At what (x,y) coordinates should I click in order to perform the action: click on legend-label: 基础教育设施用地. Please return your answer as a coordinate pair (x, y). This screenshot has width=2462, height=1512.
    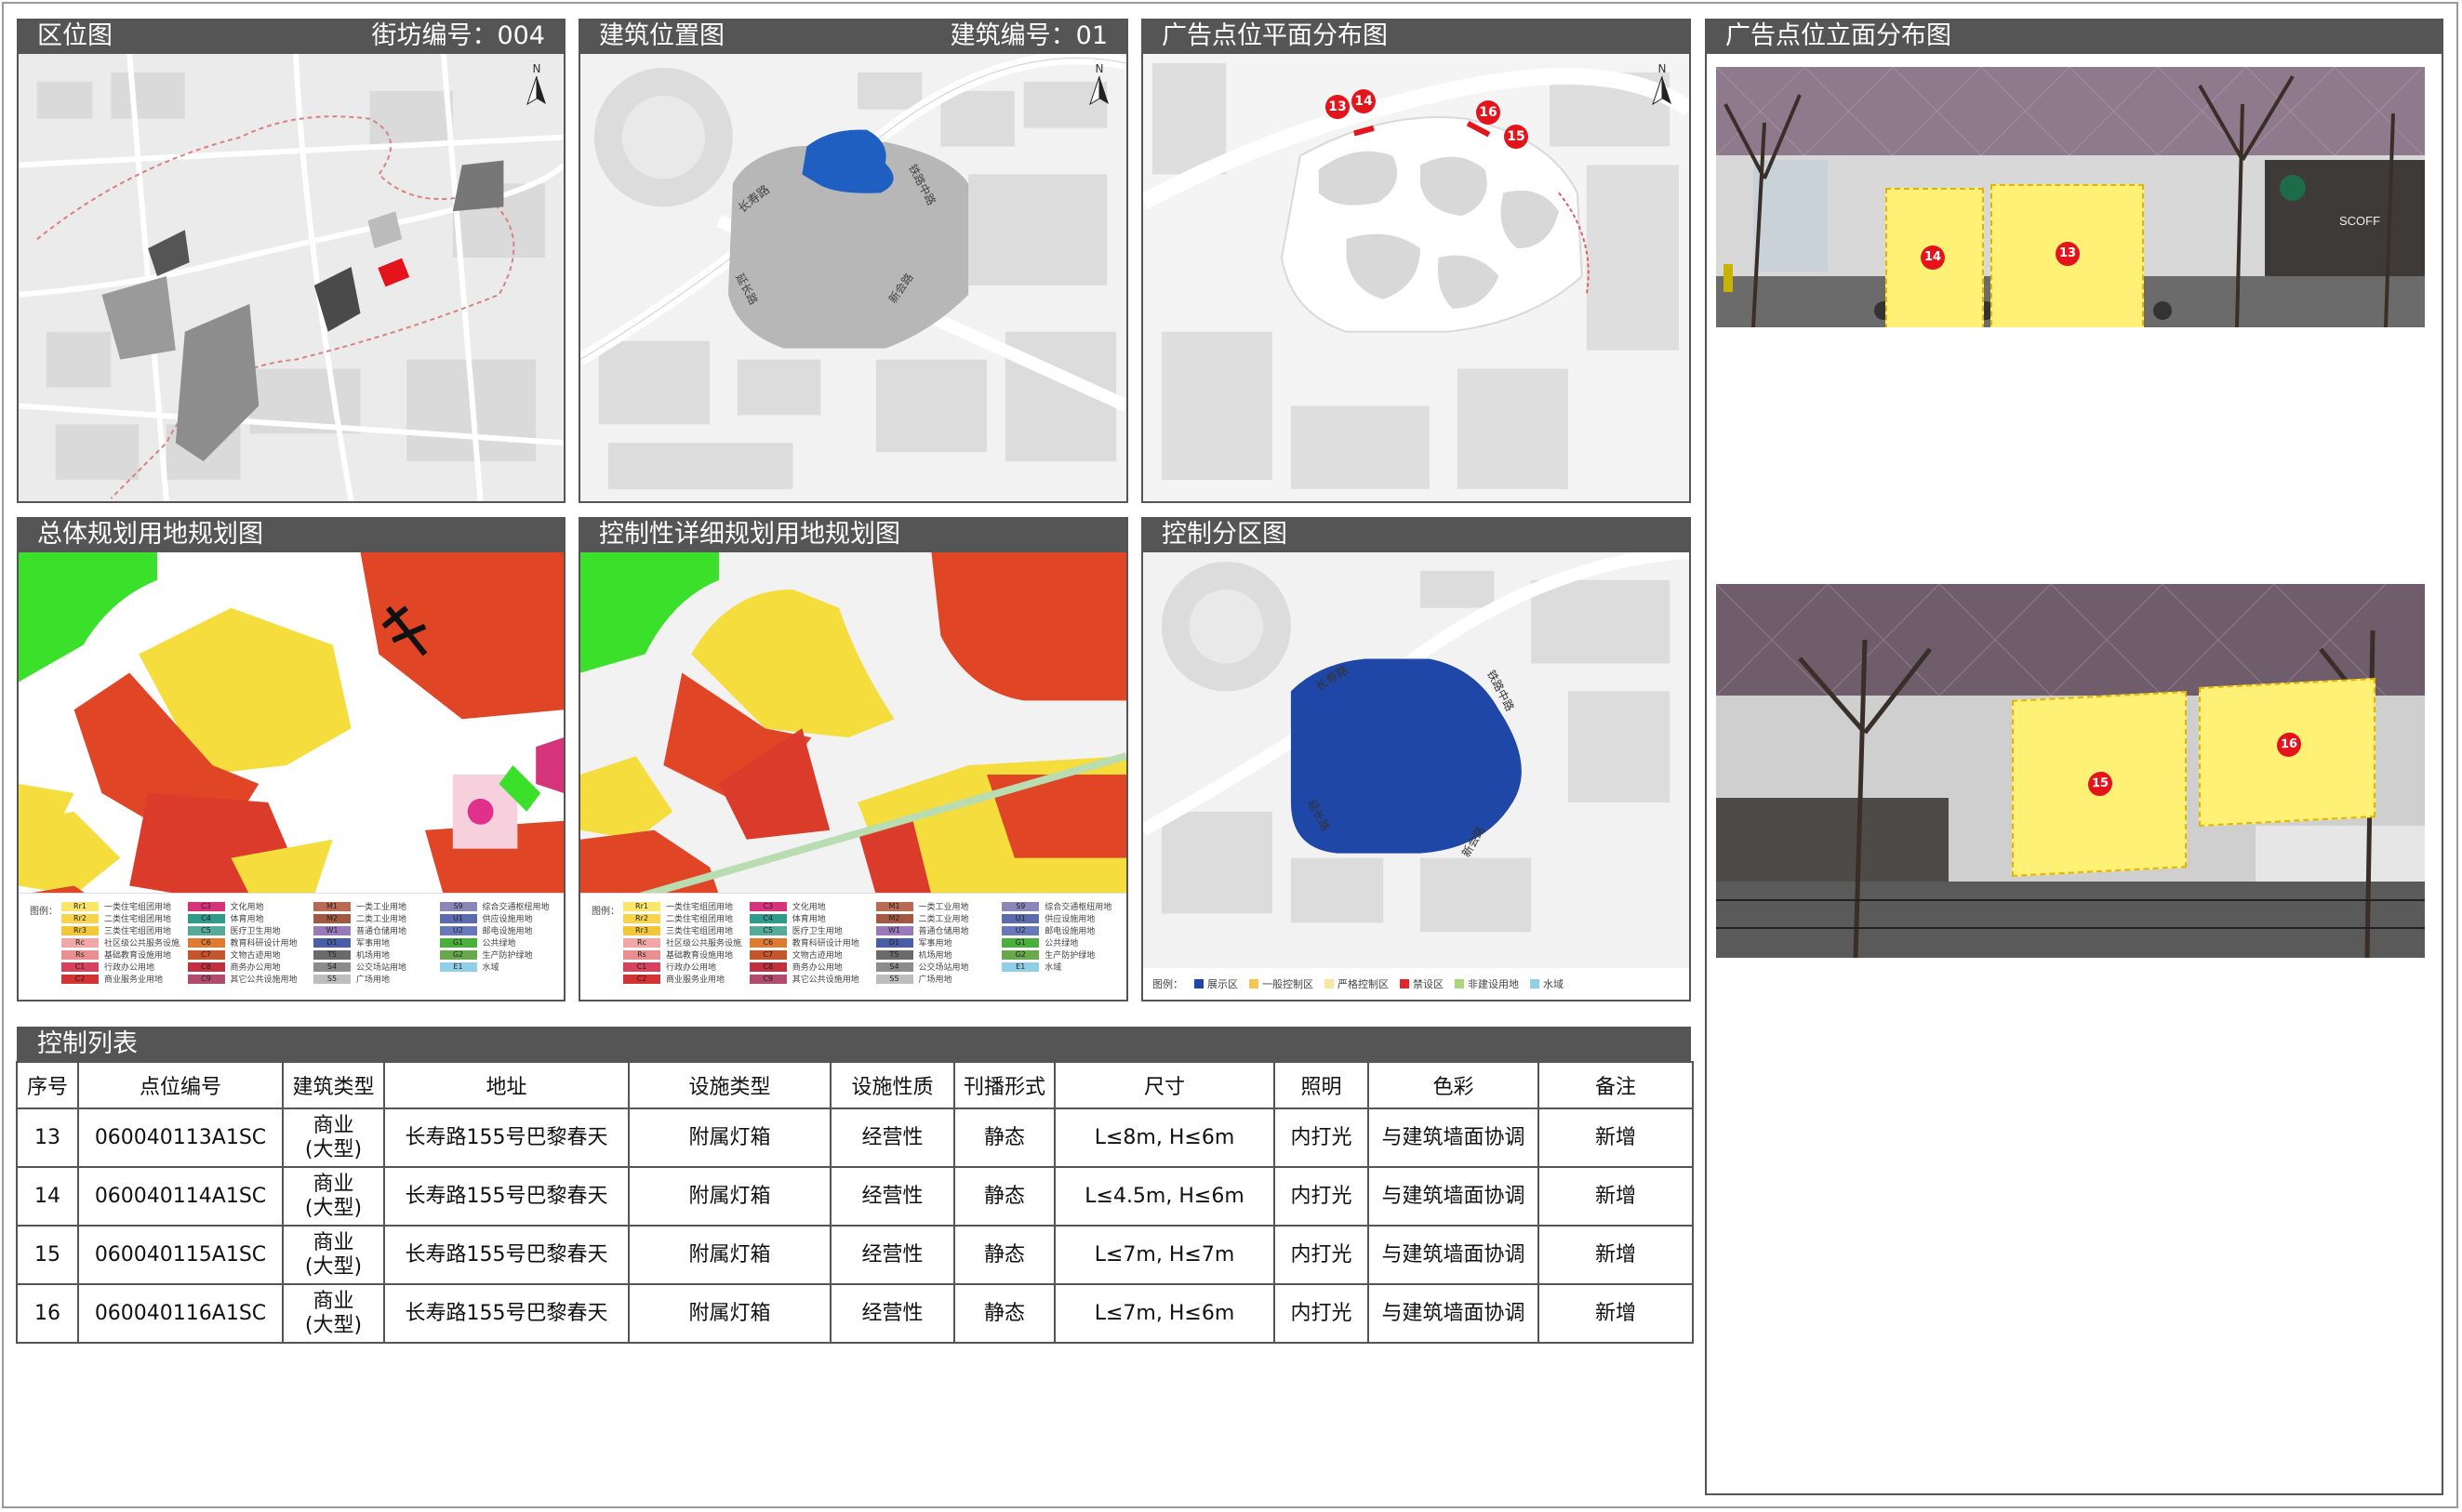
    Looking at the image, I should click on (138, 955).